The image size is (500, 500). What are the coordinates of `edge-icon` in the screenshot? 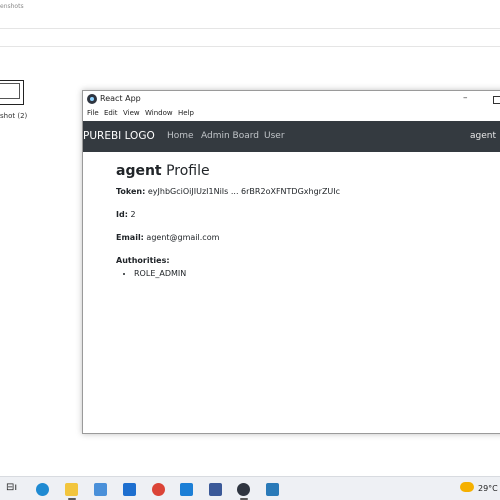 It's located at (42, 489).